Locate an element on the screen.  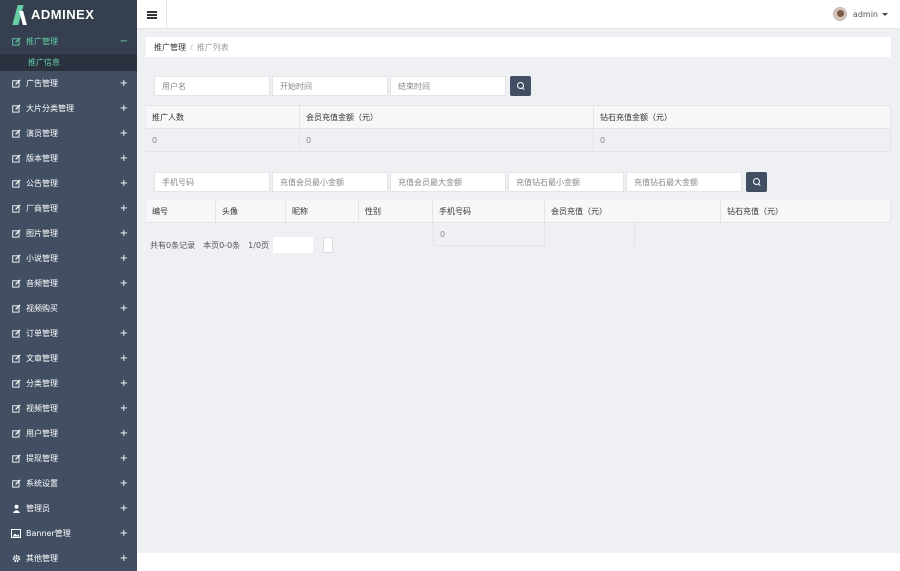
sidebar-item-20: 其他管理 + is located at coordinates (68, 558).